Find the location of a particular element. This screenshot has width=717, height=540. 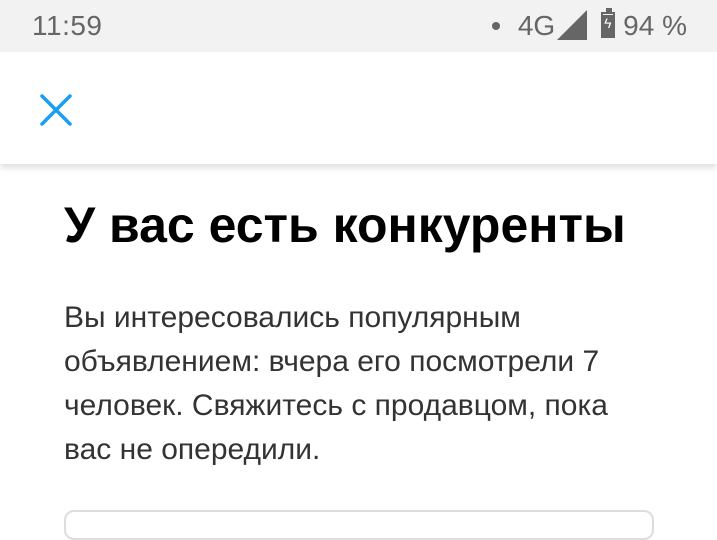

charging-bolt-icon: ϟ is located at coordinates (608, 23).